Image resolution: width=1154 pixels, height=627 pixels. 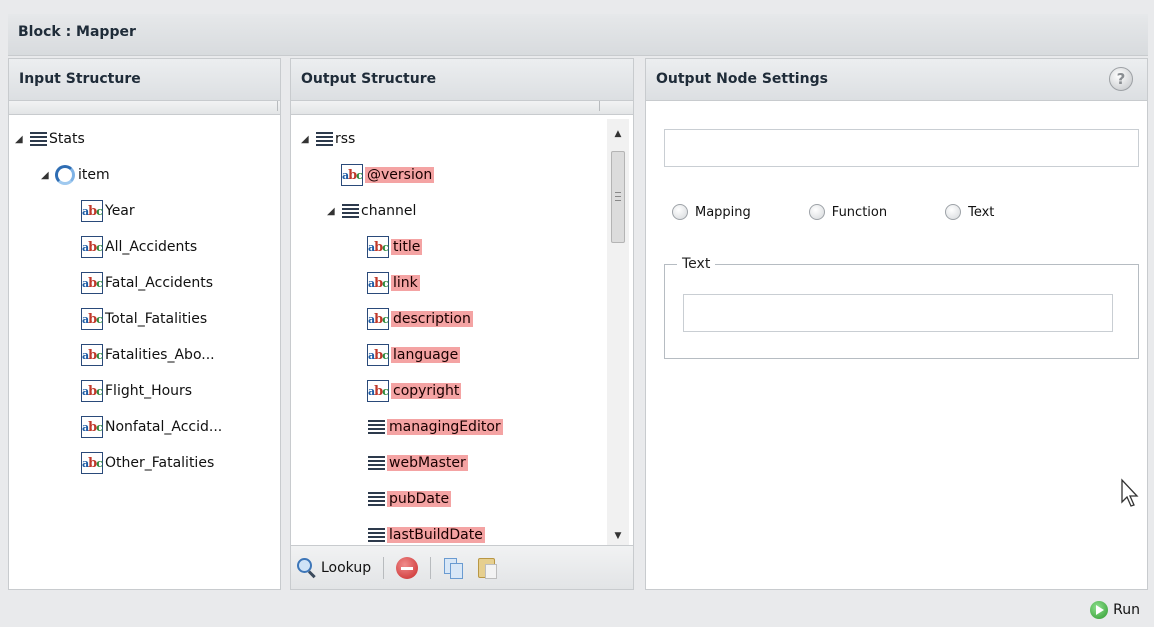 What do you see at coordinates (405, 283) in the screenshot?
I see `tree-node-label: link` at bounding box center [405, 283].